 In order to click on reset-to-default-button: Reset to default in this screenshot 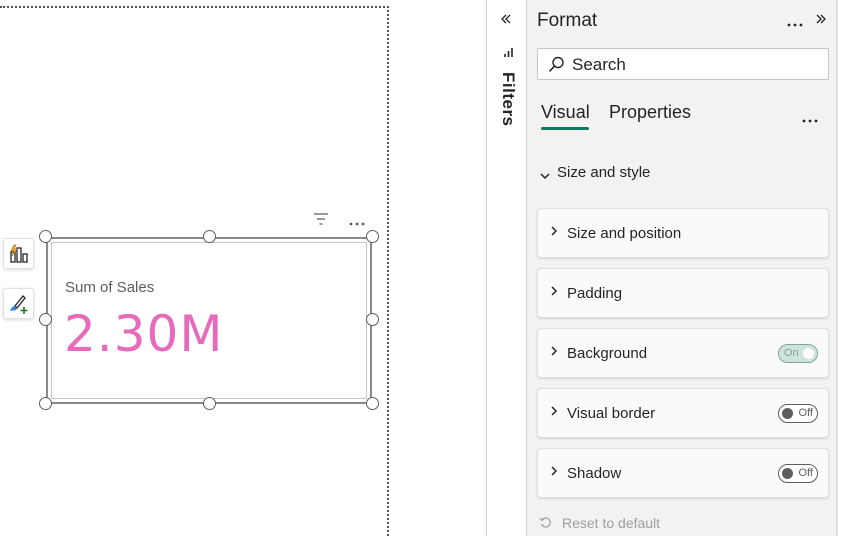, I will do `click(611, 523)`.